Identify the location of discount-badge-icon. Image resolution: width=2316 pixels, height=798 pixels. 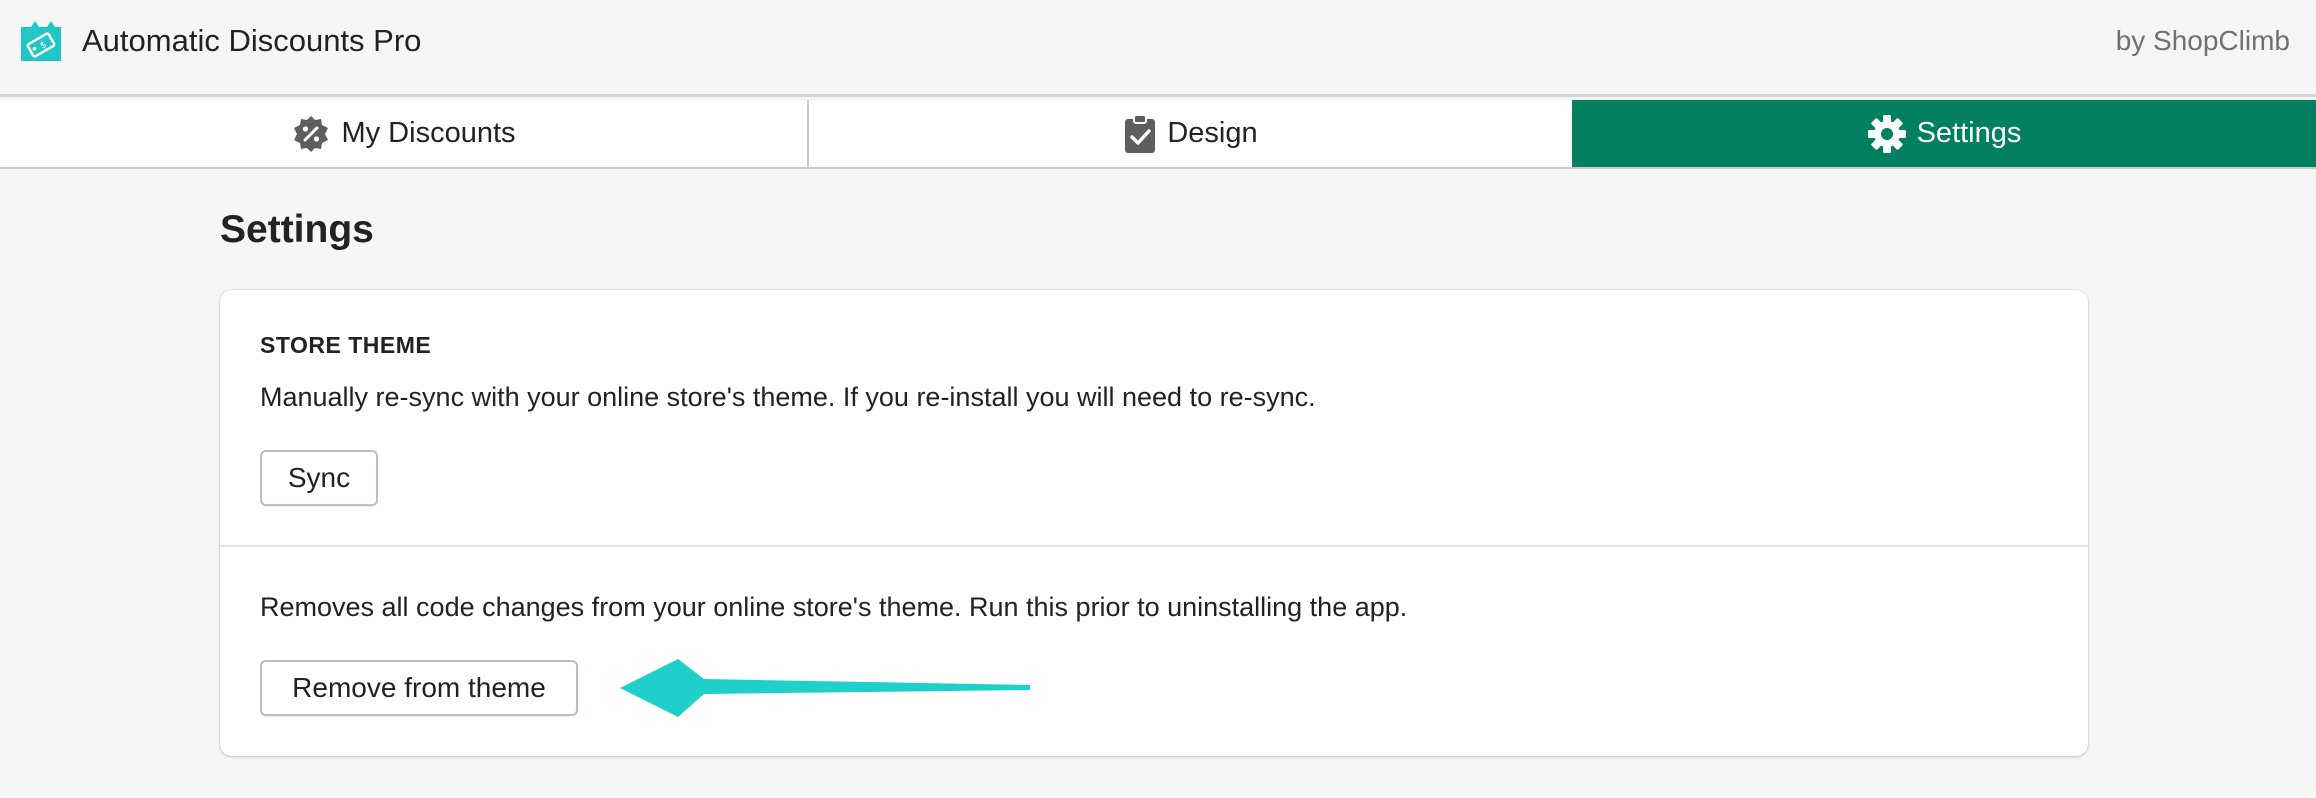
(311, 133).